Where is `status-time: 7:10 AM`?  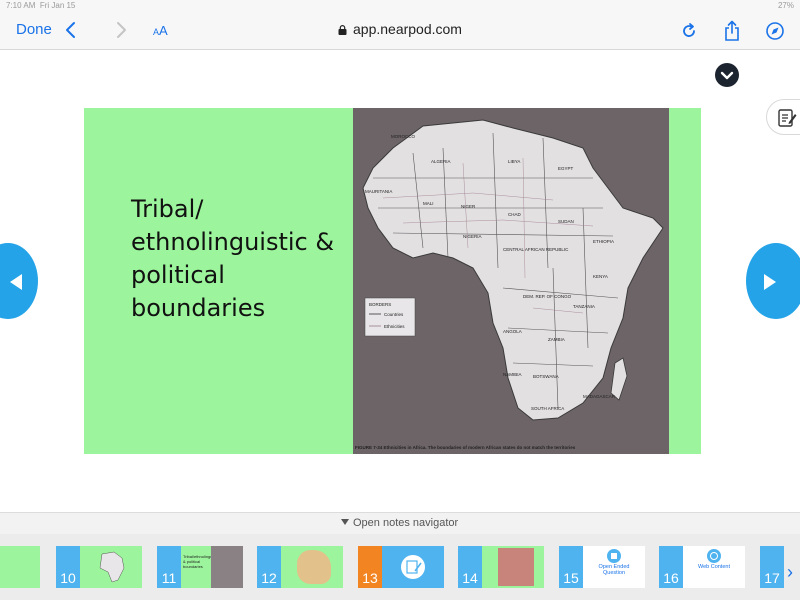 status-time: 7:10 AM is located at coordinates (21, 5).